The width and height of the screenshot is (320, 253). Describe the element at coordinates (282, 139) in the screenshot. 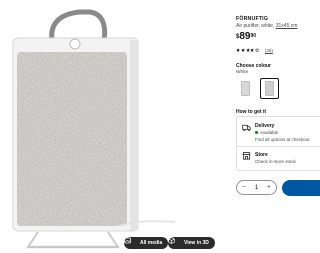

I see `delivery-options-link: Find all options at checkout` at that location.